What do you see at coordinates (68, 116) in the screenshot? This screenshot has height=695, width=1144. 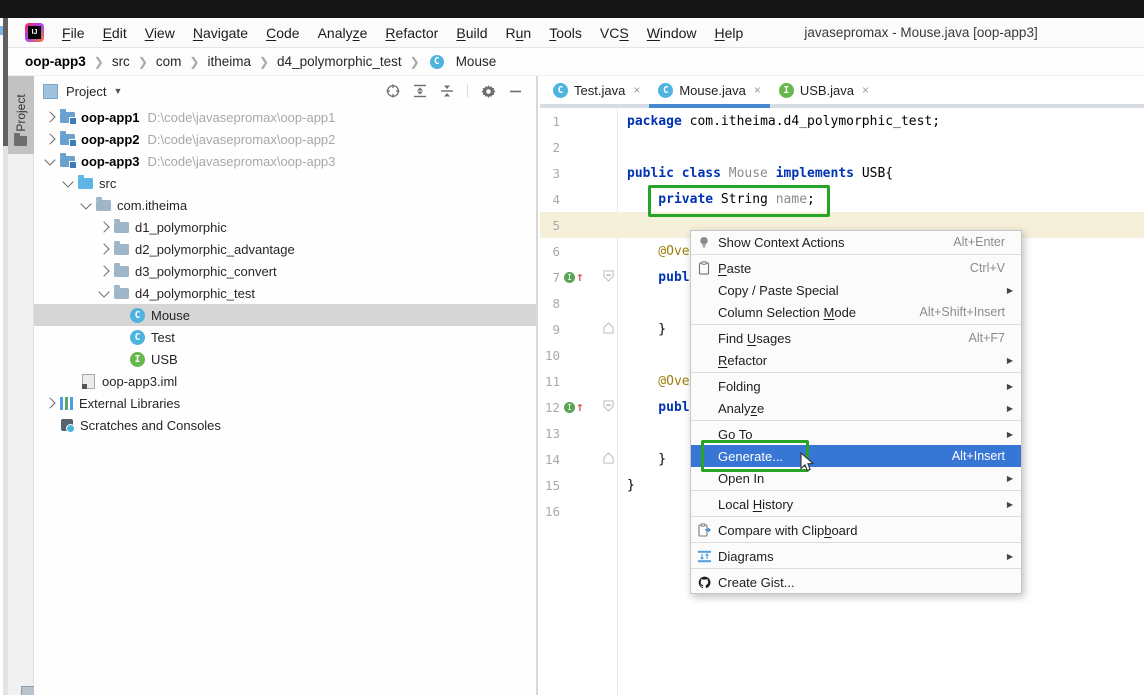 I see `module-folder-icon` at bounding box center [68, 116].